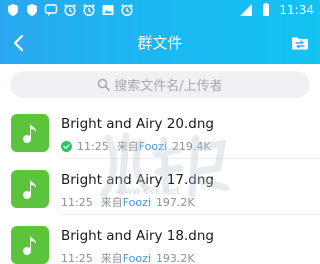 This screenshot has width=320, height=264. I want to click on system-indicators: 11:34, so click(276, 10).